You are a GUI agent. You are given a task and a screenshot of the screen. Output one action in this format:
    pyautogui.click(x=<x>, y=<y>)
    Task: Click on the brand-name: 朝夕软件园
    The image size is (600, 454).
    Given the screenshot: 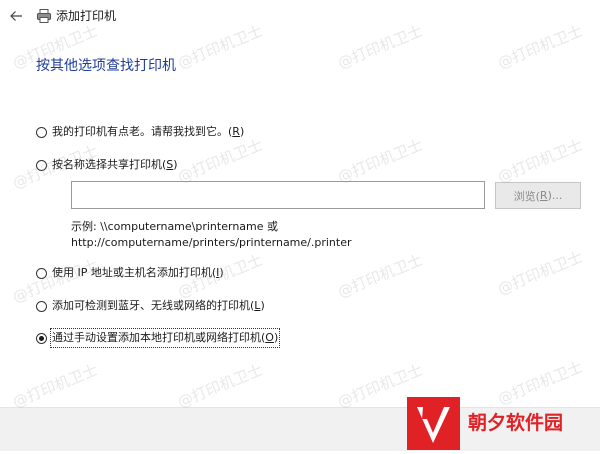 What is the action you would take?
    pyautogui.click(x=516, y=423)
    